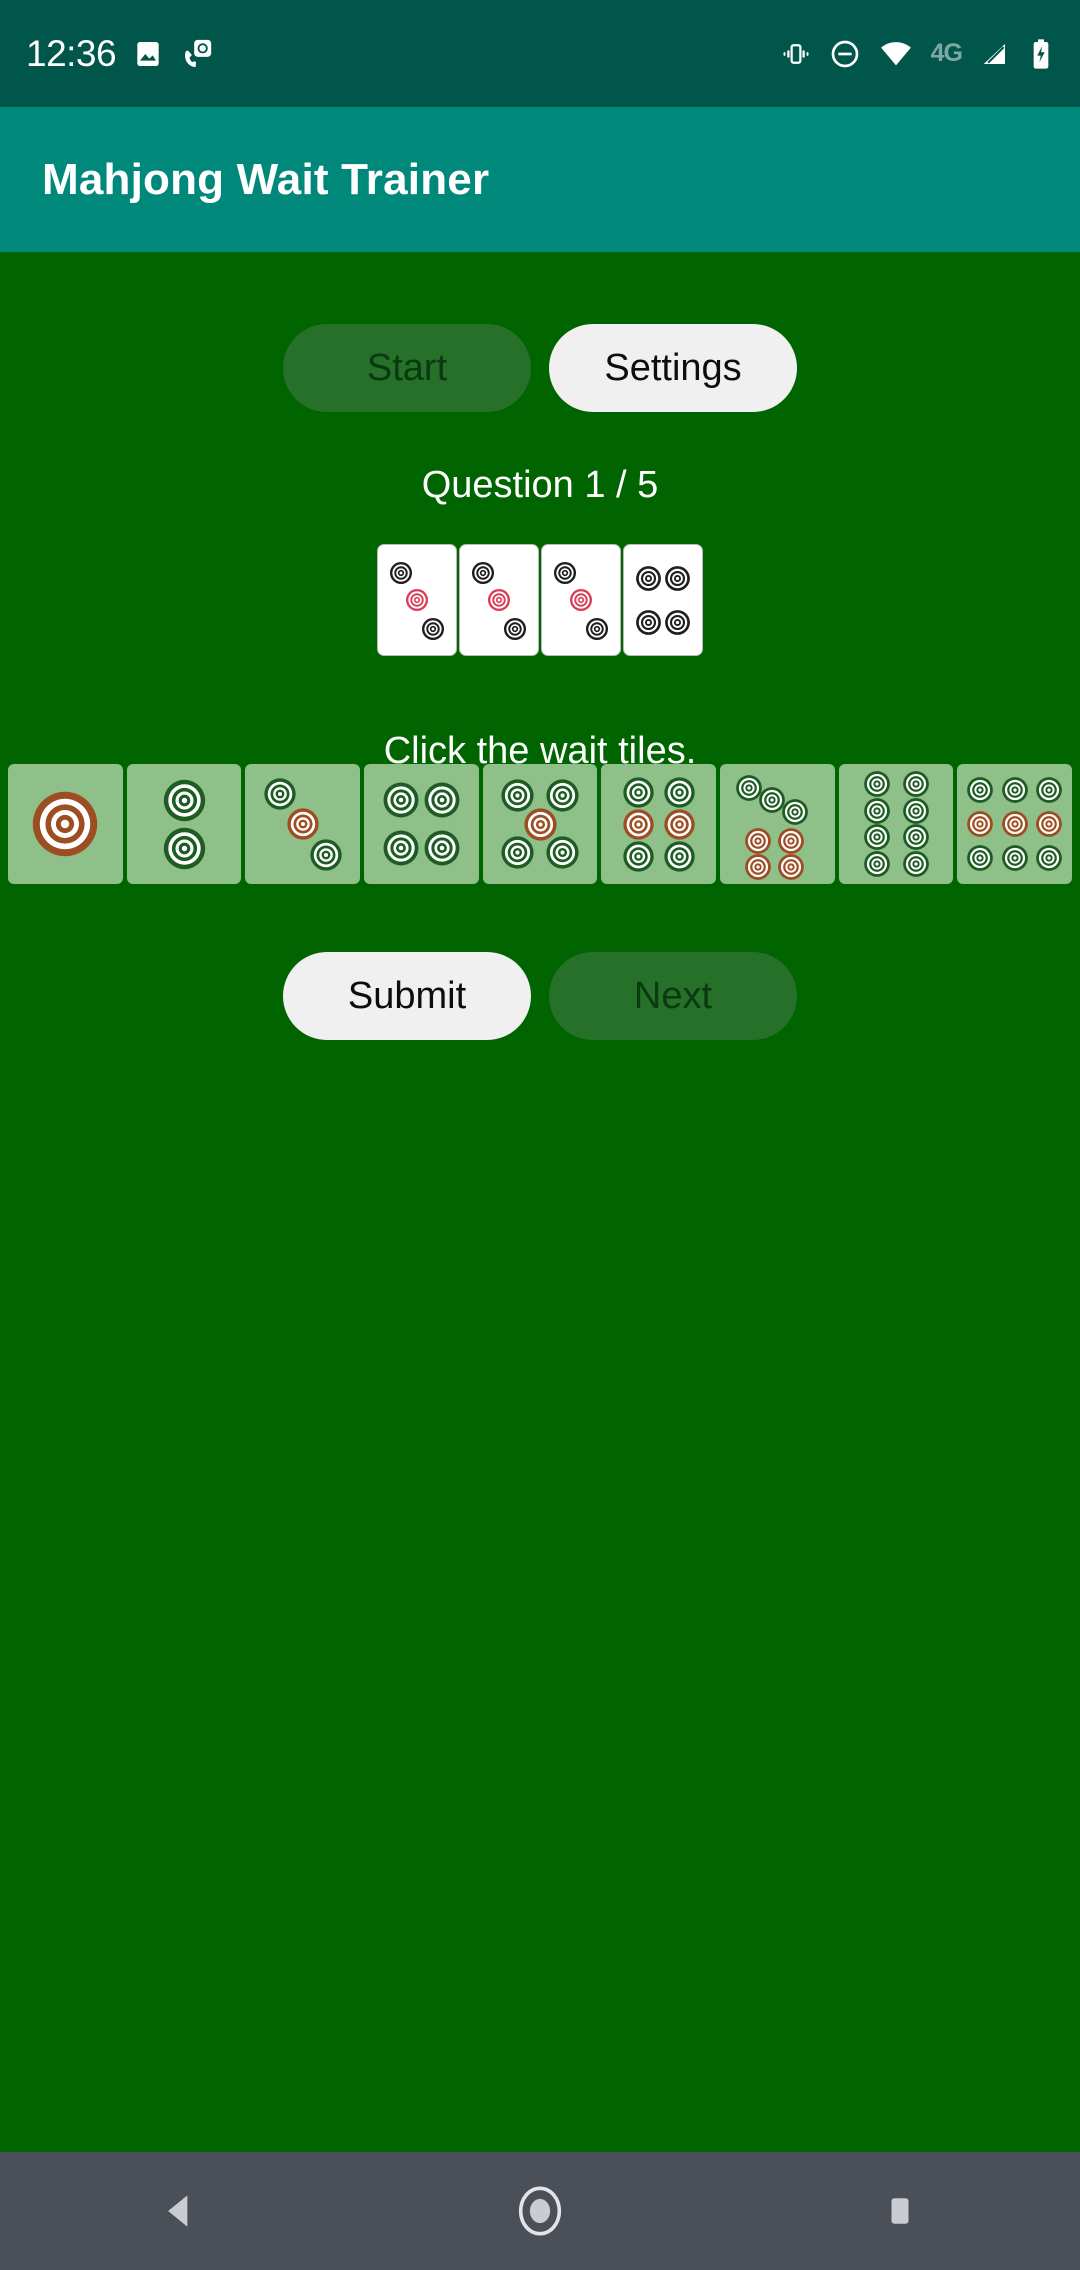  What do you see at coordinates (845, 54) in the screenshot?
I see `do-not-disturb-icon` at bounding box center [845, 54].